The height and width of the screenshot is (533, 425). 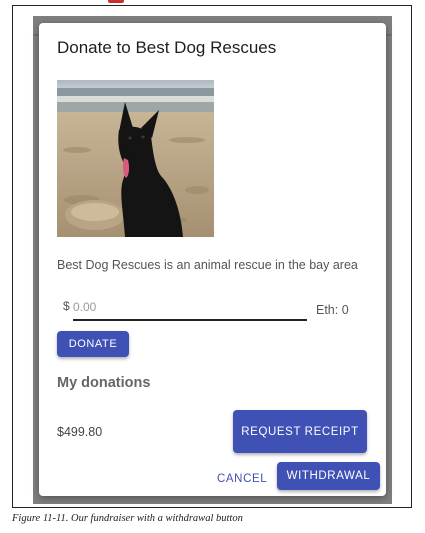 I want to click on donation-total: $499.80, so click(x=80, y=432).